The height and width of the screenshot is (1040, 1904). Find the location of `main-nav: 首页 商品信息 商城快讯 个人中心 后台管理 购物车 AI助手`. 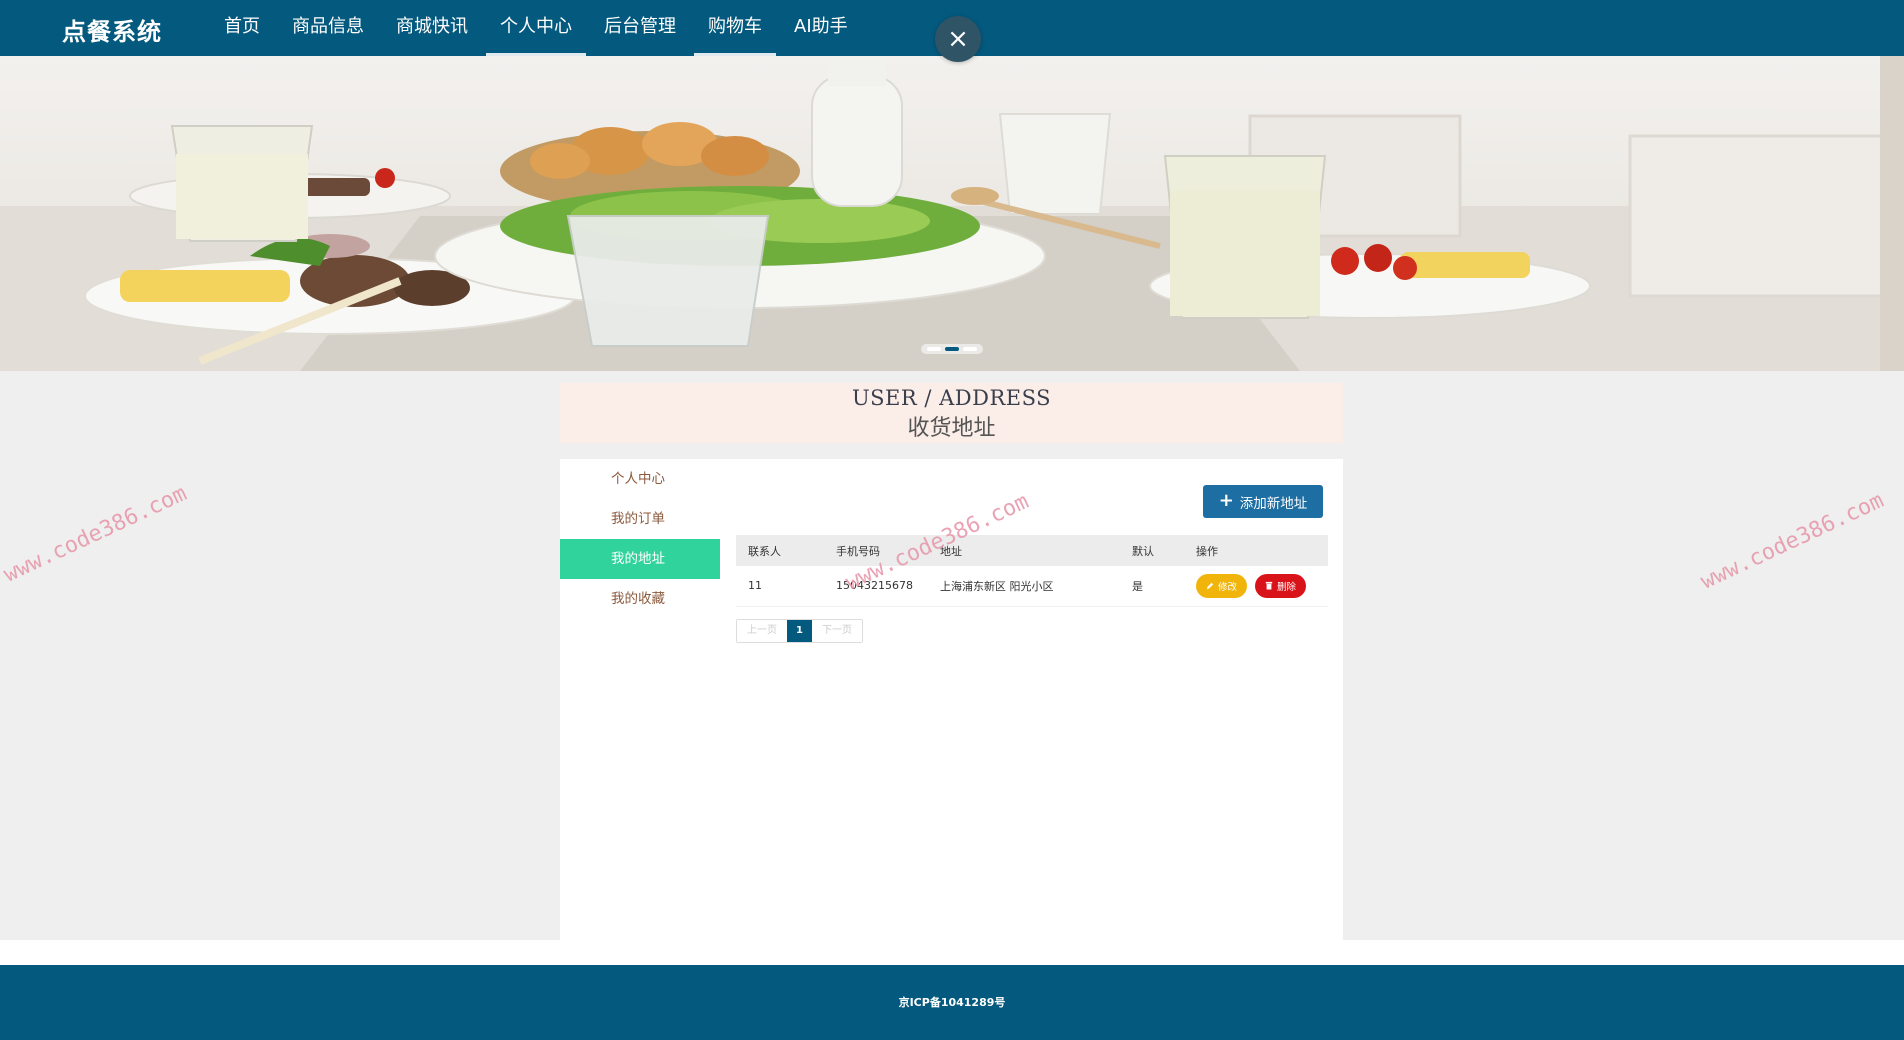

main-nav: 首页 商品信息 商城快讯 个人中心 后台管理 购物车 AI助手 is located at coordinates (538, 28).